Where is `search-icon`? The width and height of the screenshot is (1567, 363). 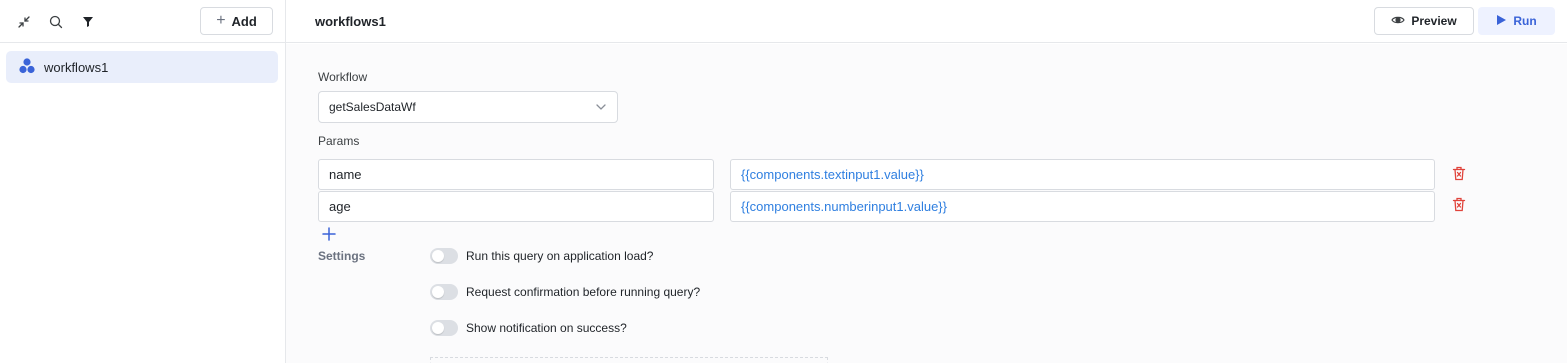 search-icon is located at coordinates (56, 22).